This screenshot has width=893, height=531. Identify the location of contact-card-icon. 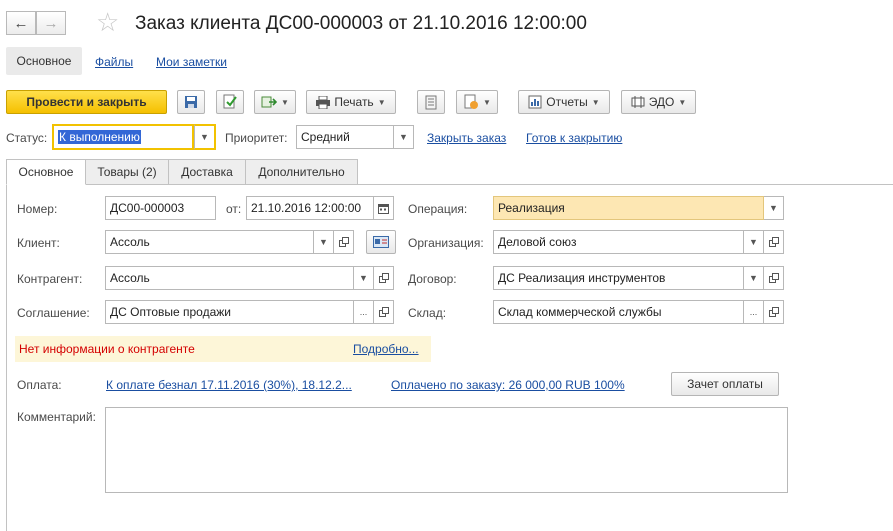
(381, 242).